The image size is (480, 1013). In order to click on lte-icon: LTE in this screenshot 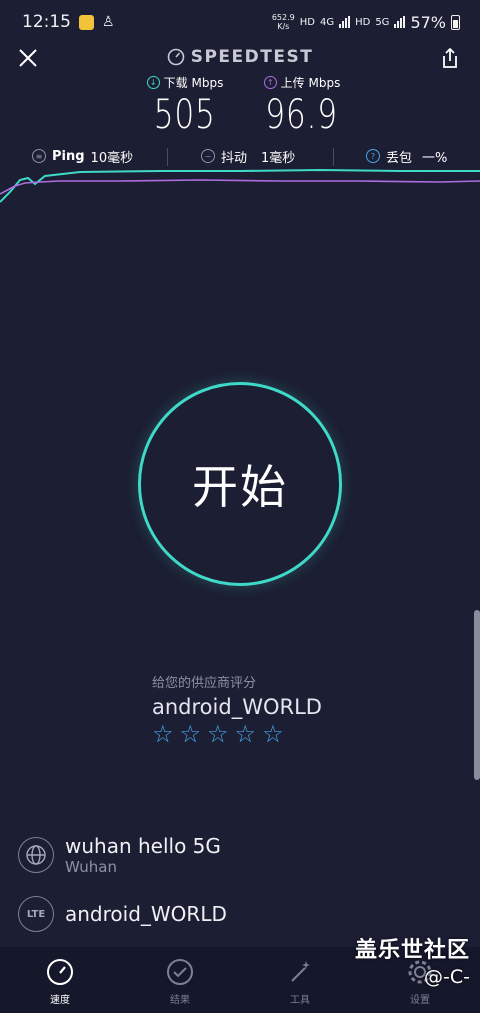, I will do `click(36, 914)`.